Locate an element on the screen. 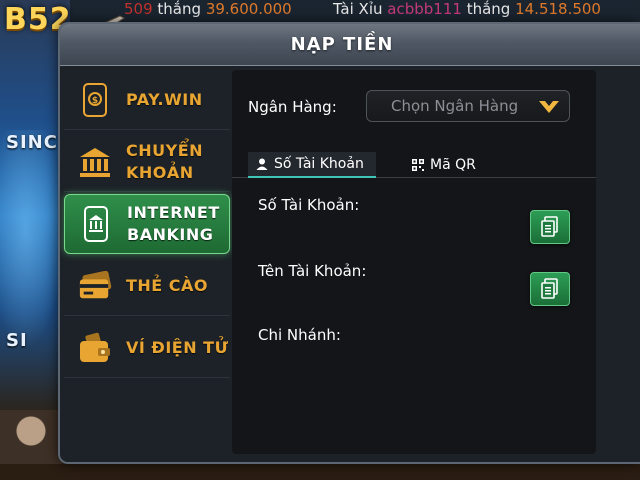  sidebar-item-label: INTERNET BANKING is located at coordinates (173, 223).